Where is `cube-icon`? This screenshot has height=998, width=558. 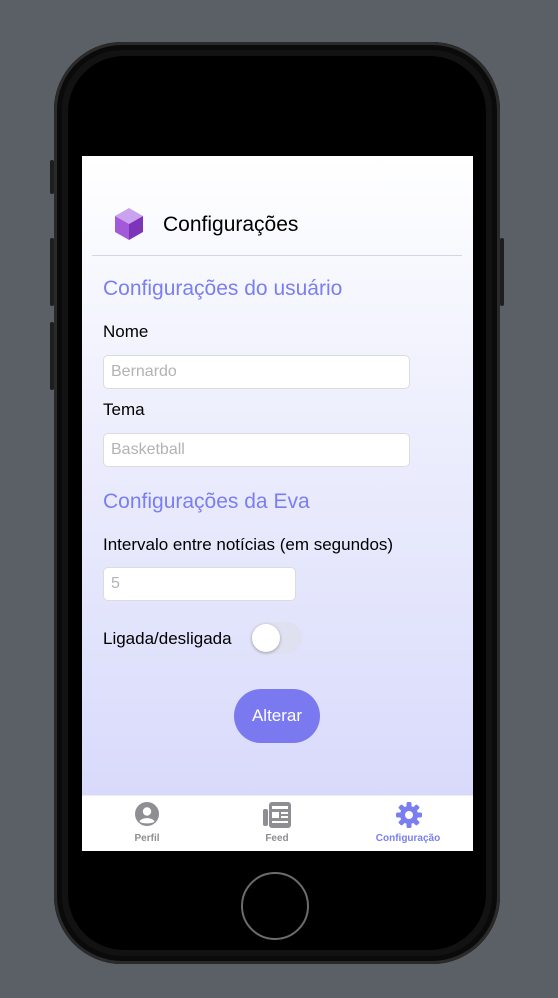
cube-icon is located at coordinates (129, 224).